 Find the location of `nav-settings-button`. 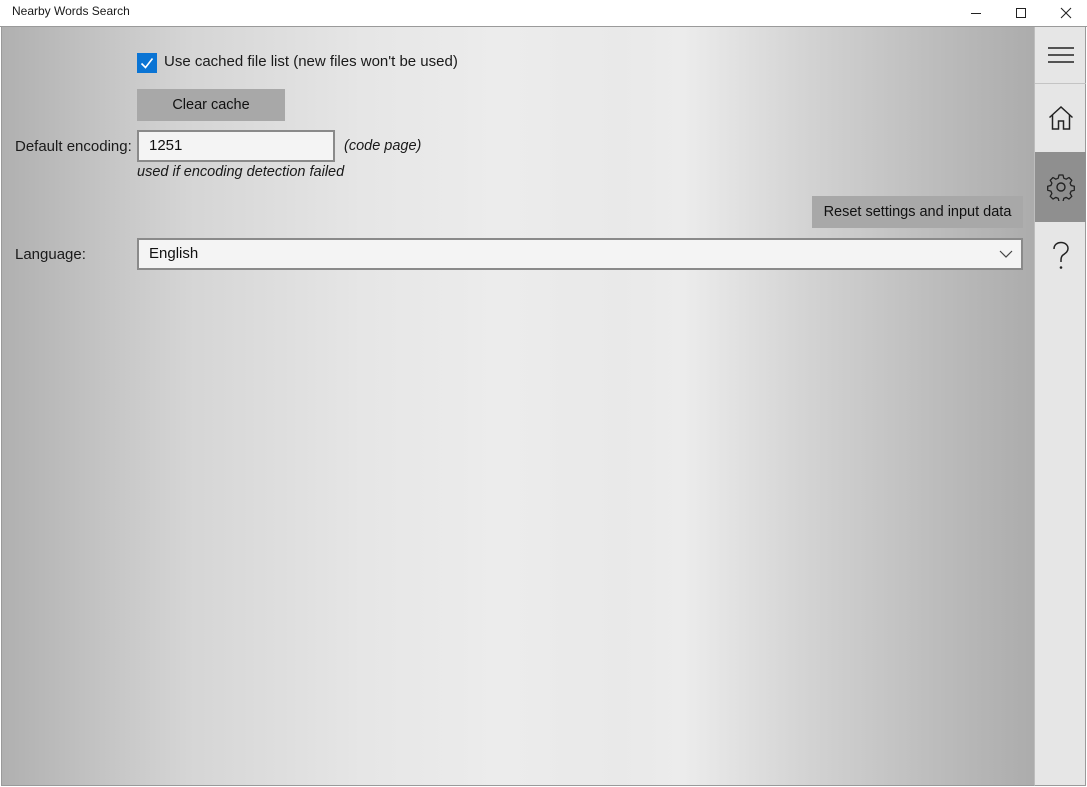

nav-settings-button is located at coordinates (1060, 187).